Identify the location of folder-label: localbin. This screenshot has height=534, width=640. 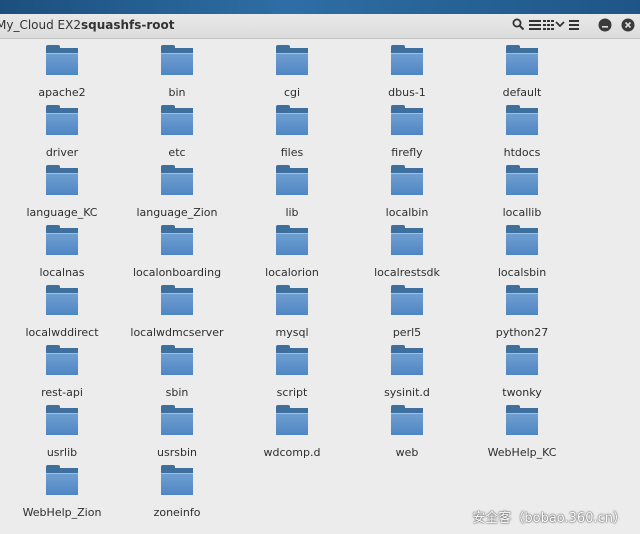
(407, 212).